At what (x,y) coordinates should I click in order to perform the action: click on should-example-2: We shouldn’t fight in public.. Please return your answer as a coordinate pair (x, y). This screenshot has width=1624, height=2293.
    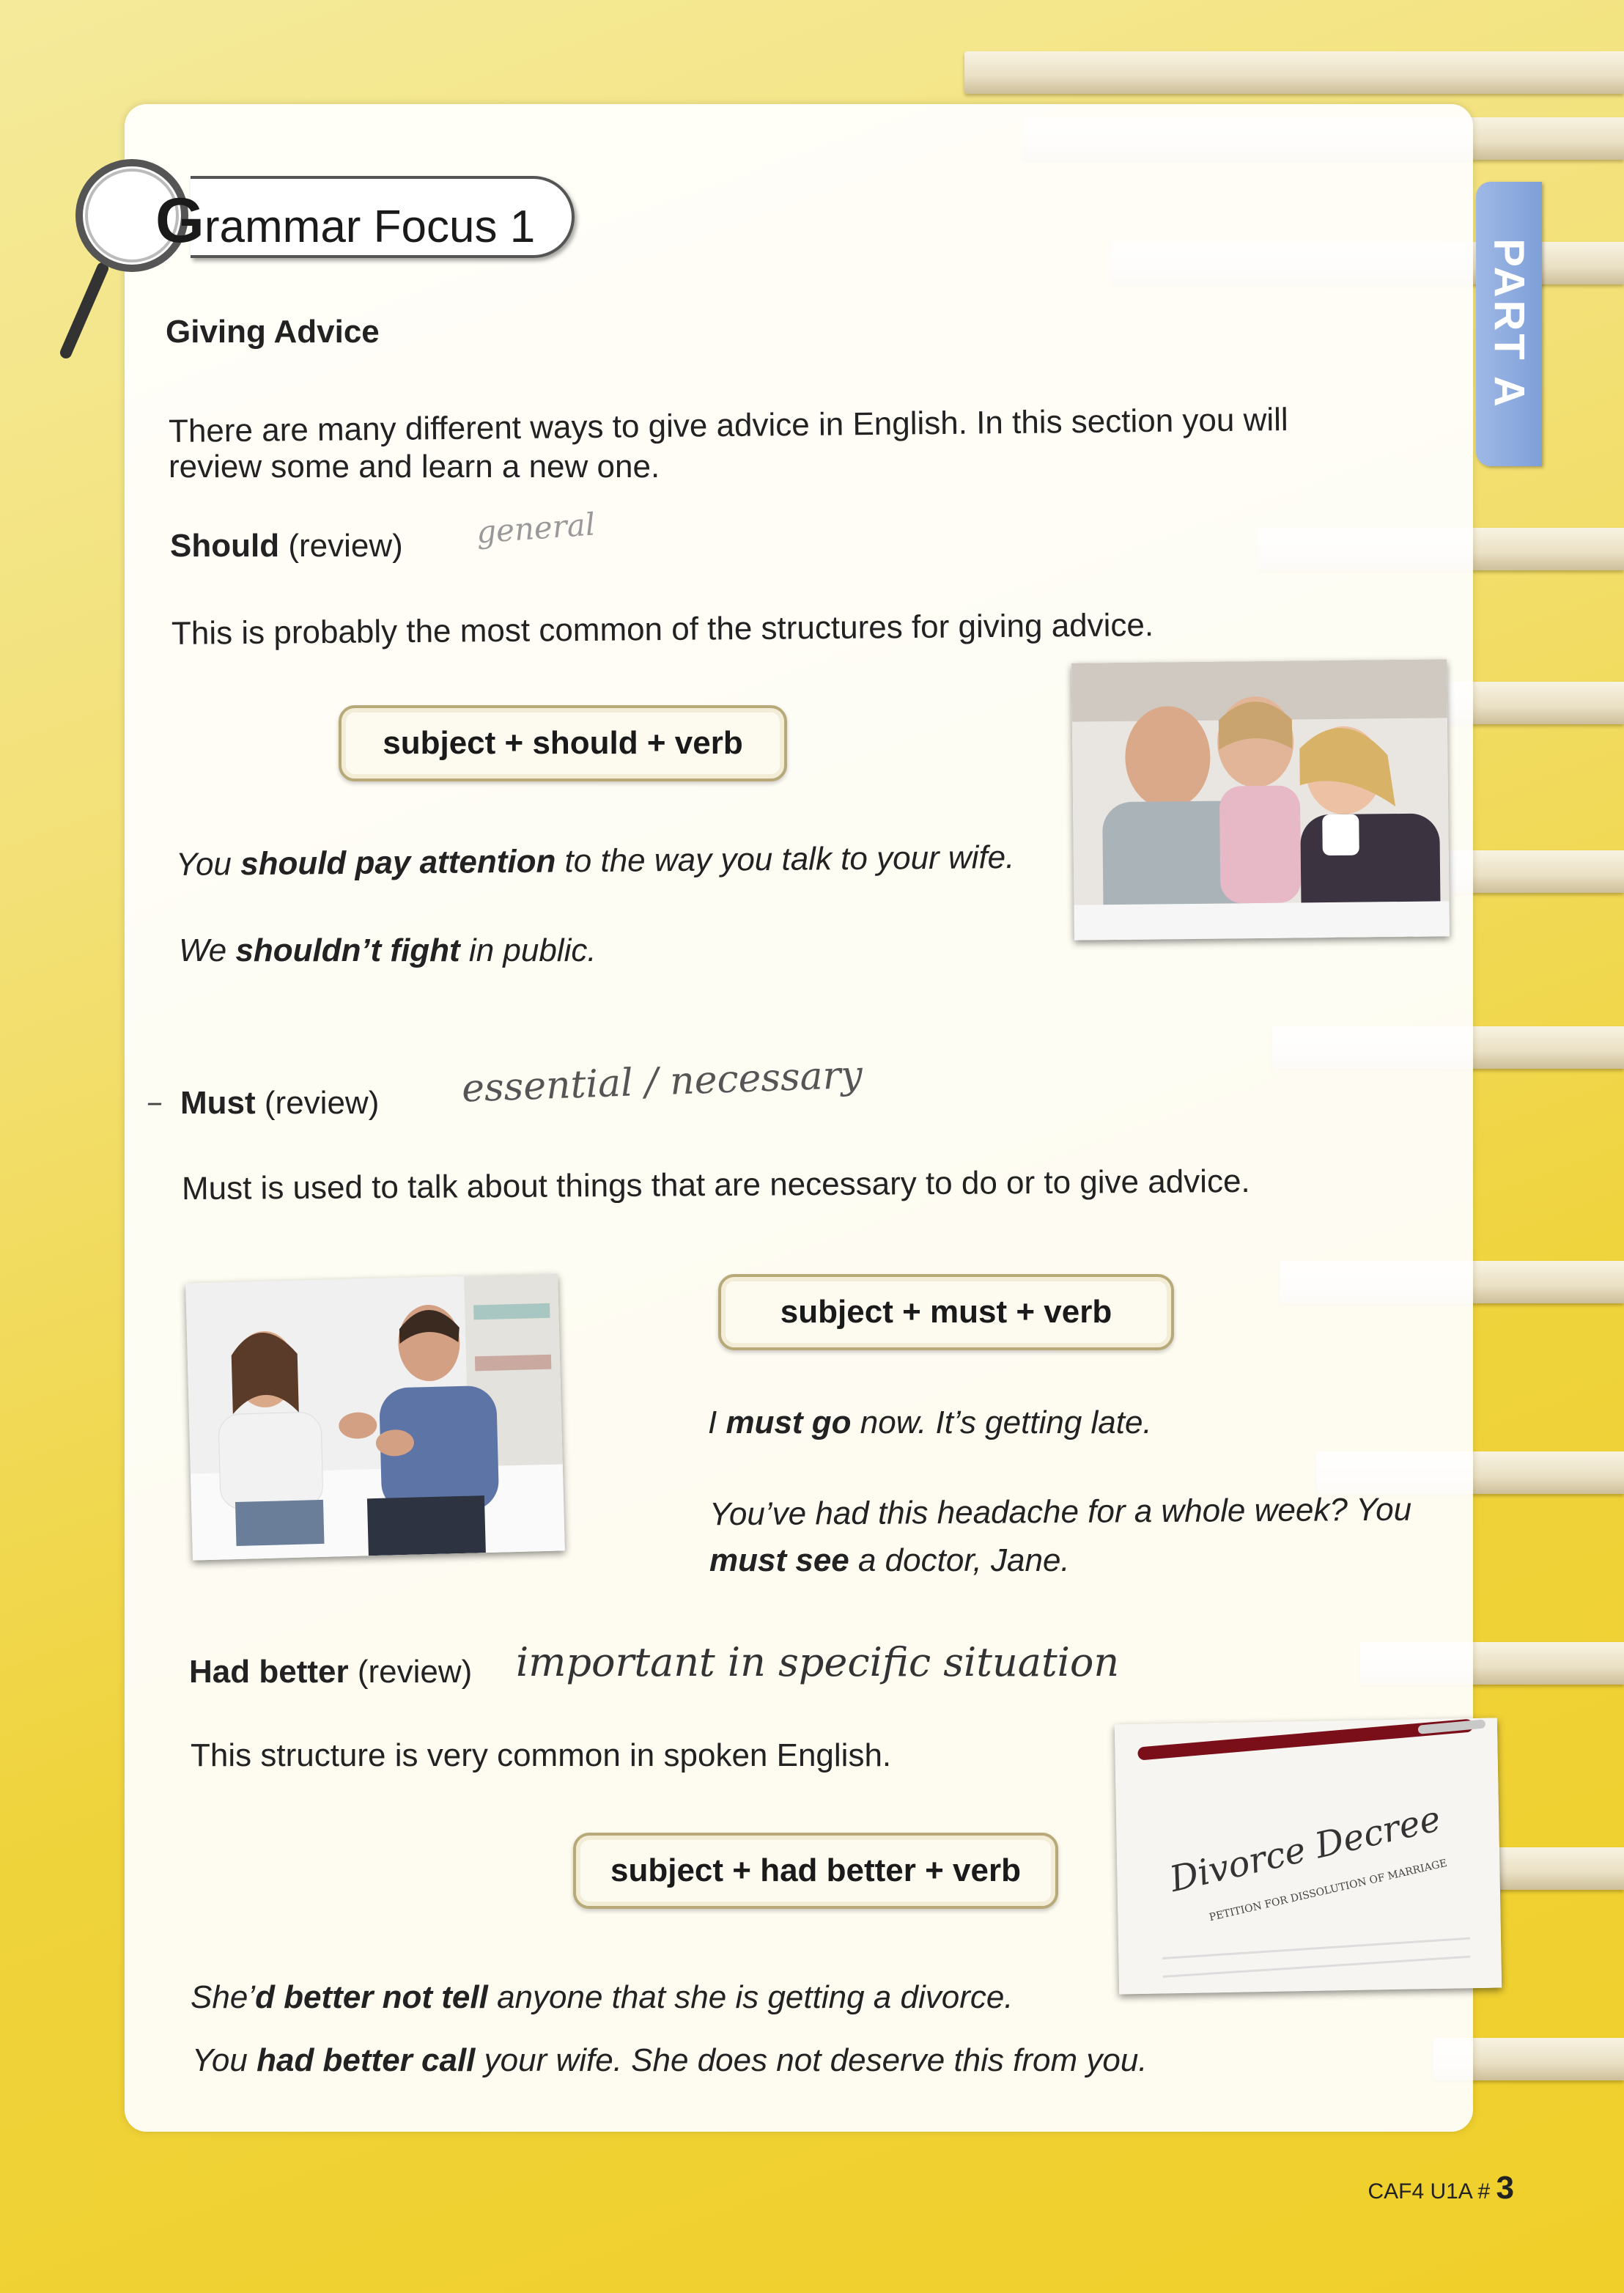
    Looking at the image, I should click on (388, 950).